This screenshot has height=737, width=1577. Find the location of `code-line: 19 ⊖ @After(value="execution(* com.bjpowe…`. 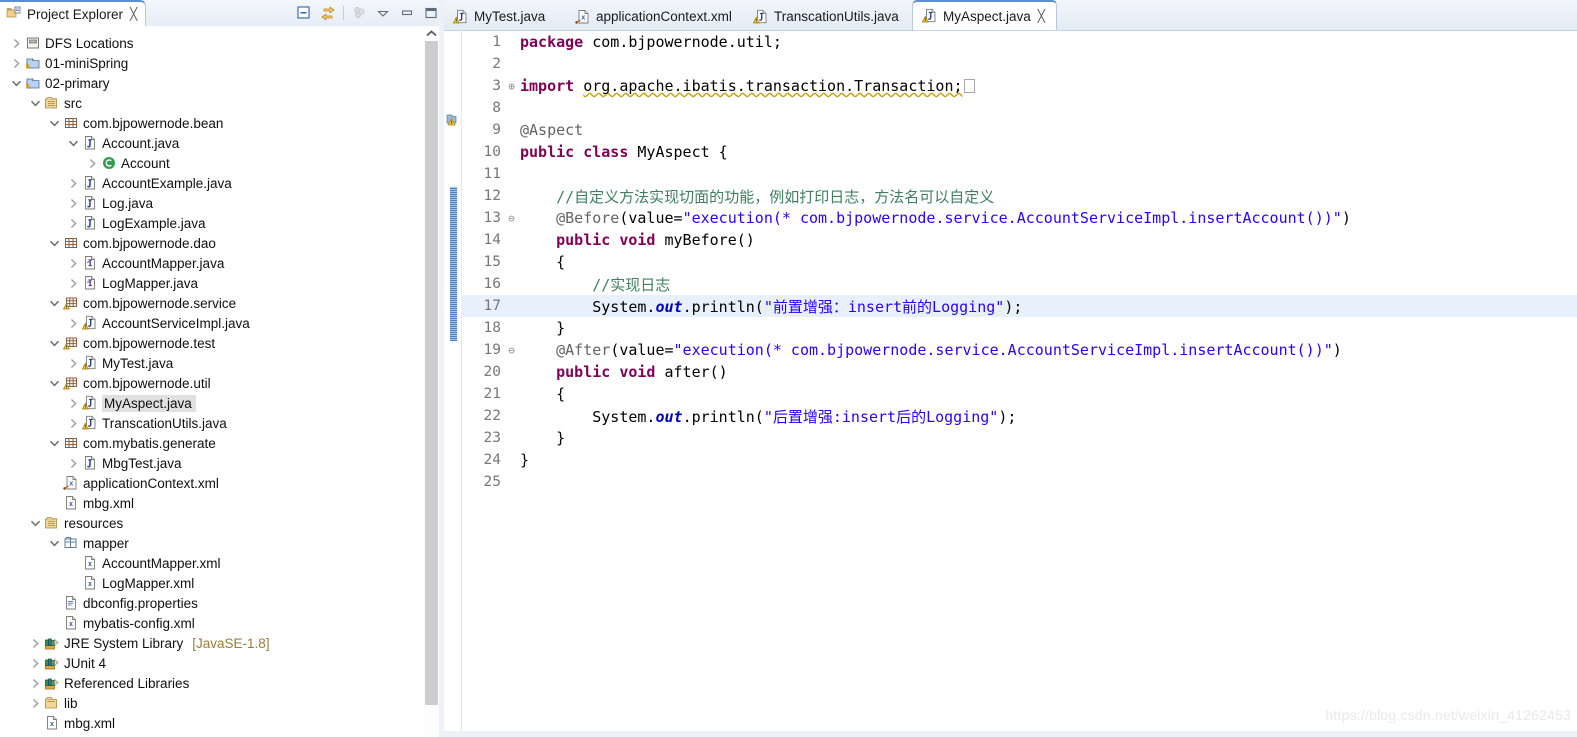

code-line: 19 ⊖ @After(value="execution(* com.bjpowe… is located at coordinates (1019, 350).